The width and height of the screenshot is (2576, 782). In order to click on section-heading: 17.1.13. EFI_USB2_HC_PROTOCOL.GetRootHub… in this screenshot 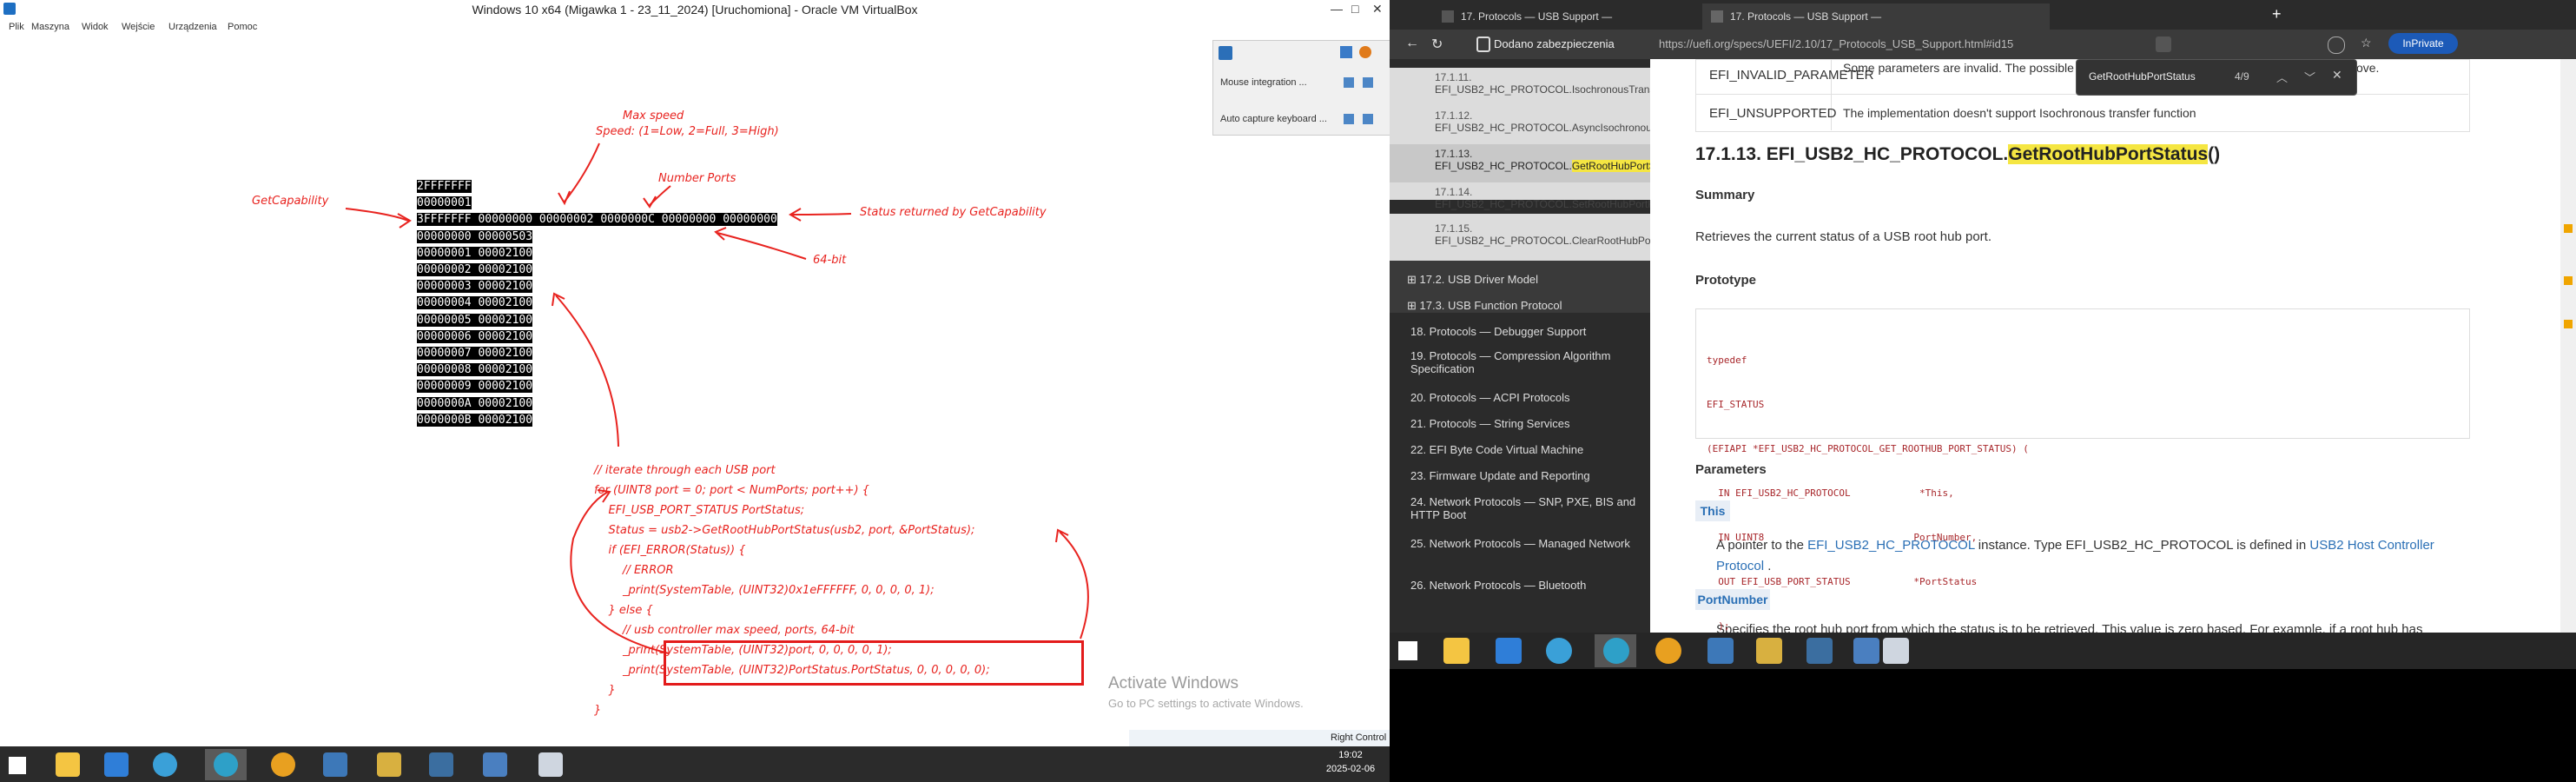, I will do `click(1958, 154)`.